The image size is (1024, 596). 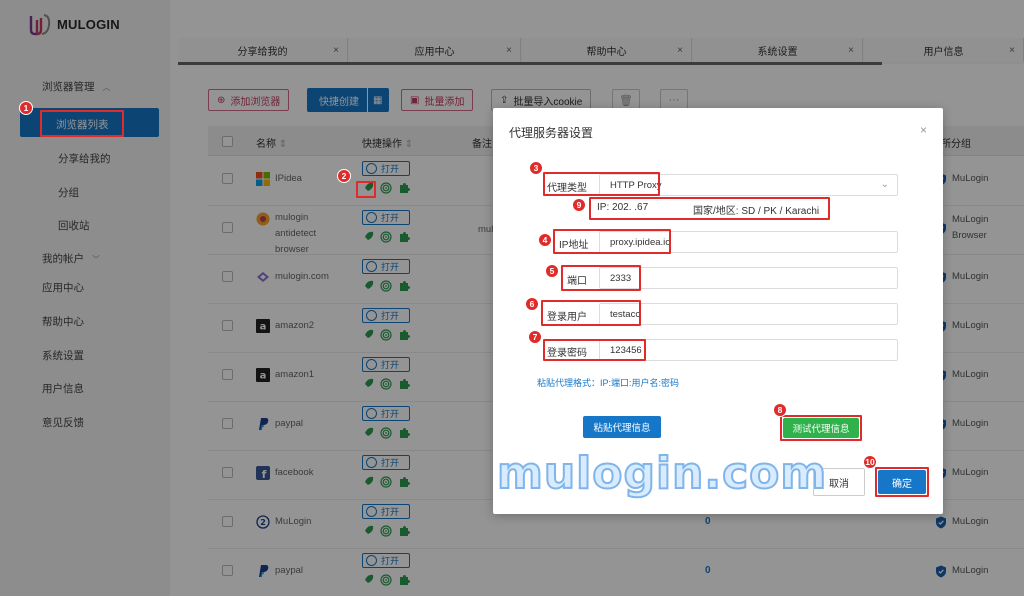 I want to click on step-badge-4: 4, so click(x=545, y=240).